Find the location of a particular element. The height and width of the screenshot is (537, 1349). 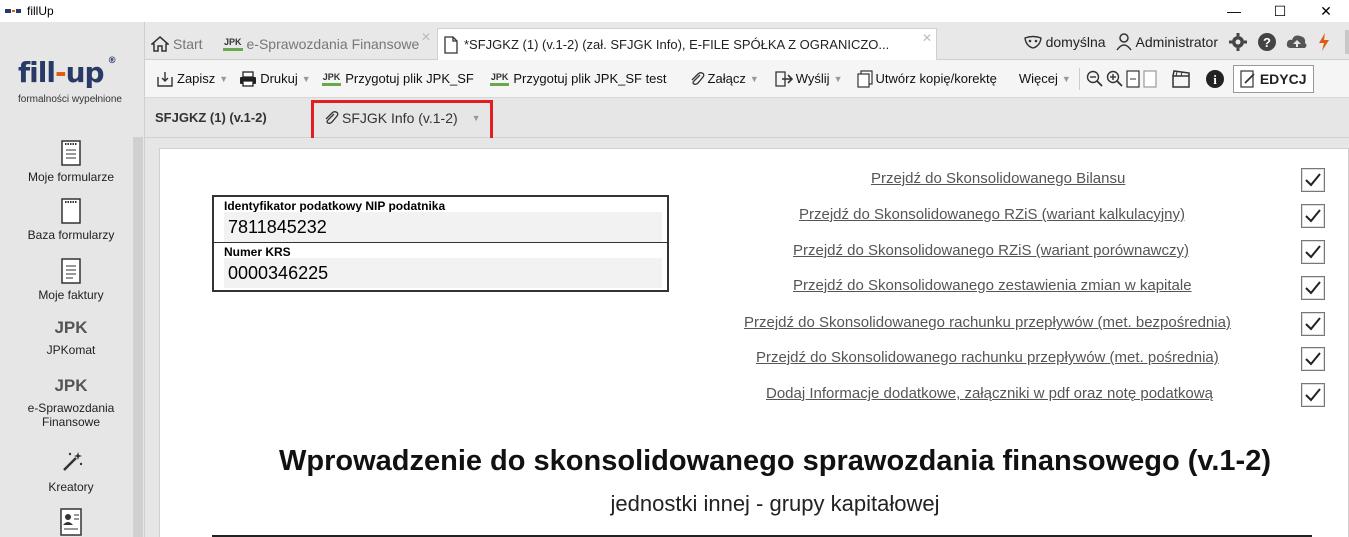

send-icon is located at coordinates (784, 78).